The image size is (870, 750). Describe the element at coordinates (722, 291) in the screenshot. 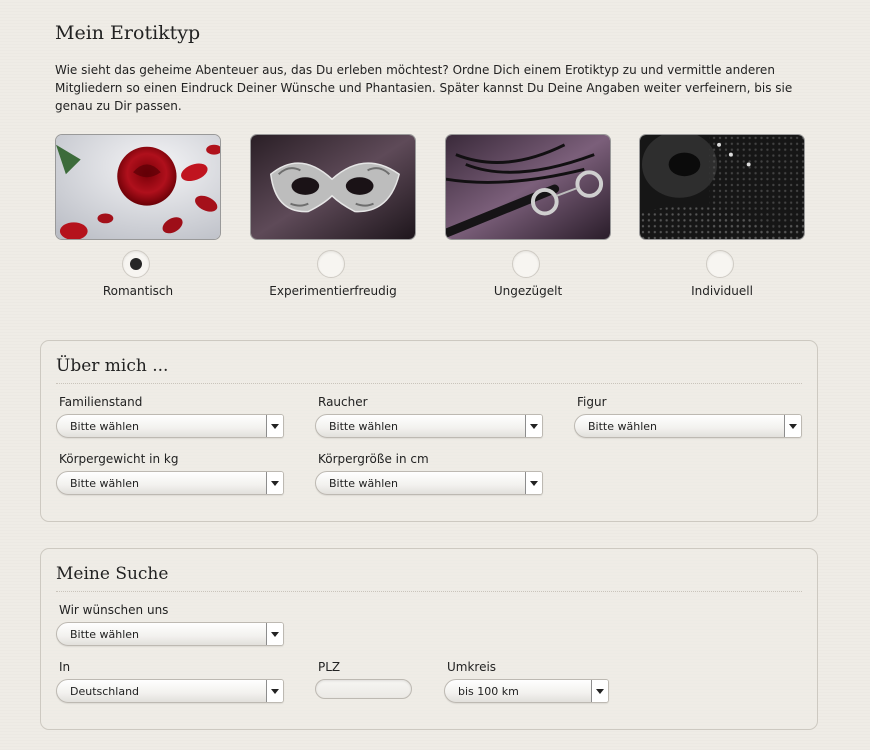

I see `type-label-individuell: Individuell` at that location.